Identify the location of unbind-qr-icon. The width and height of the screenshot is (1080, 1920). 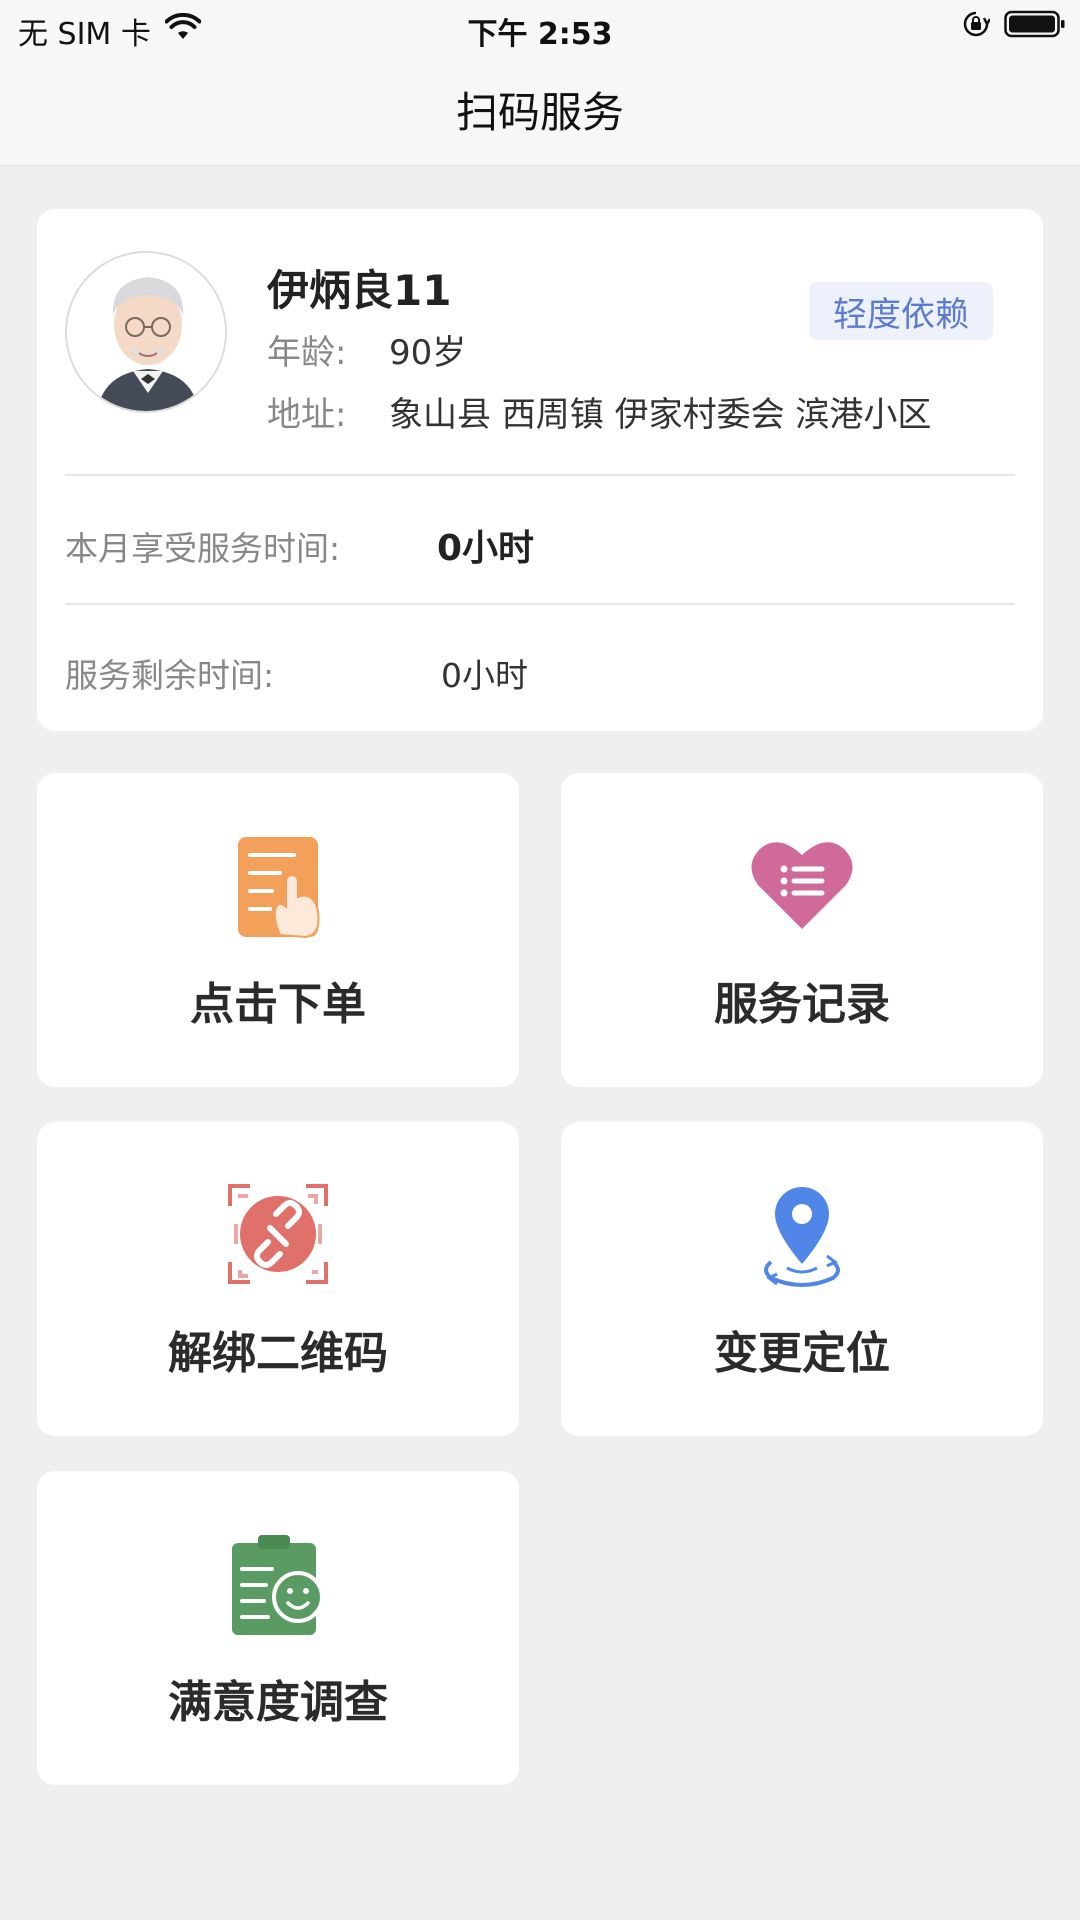
(278, 1234).